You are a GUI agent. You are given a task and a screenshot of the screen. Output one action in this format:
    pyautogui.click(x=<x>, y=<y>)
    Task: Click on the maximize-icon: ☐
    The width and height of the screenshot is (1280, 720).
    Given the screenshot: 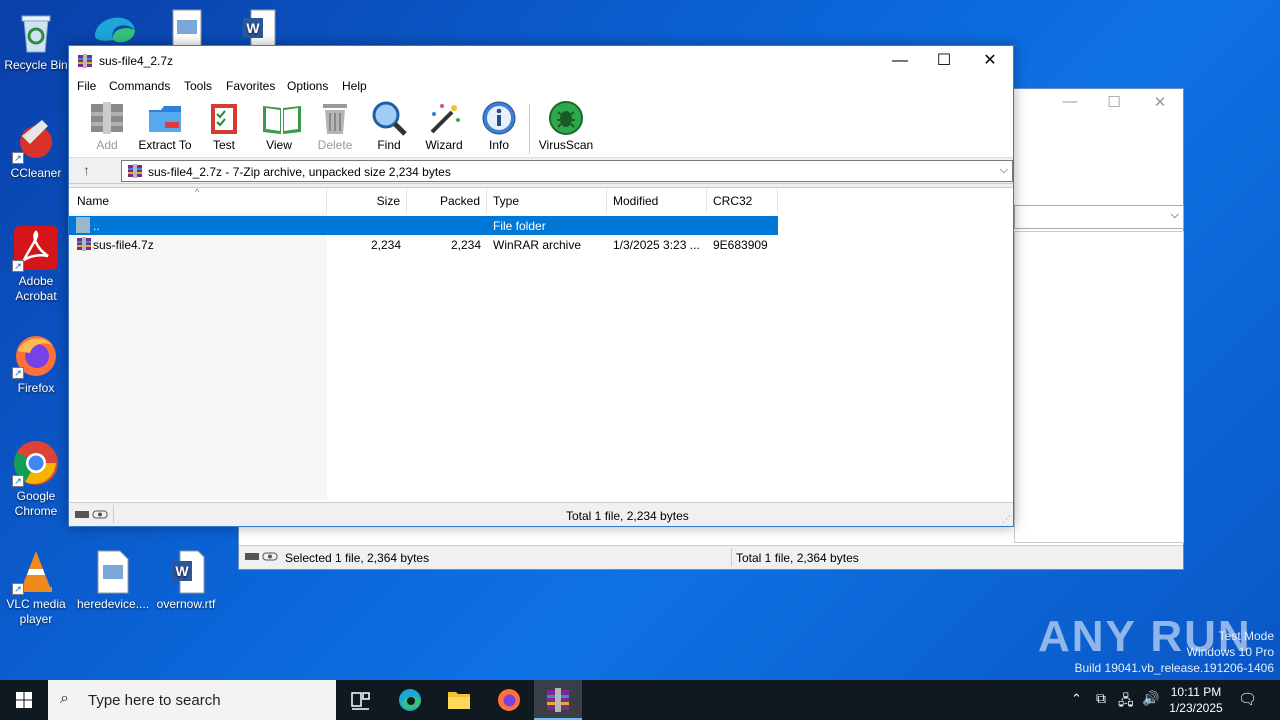 What is the action you would take?
    pyautogui.click(x=1114, y=102)
    